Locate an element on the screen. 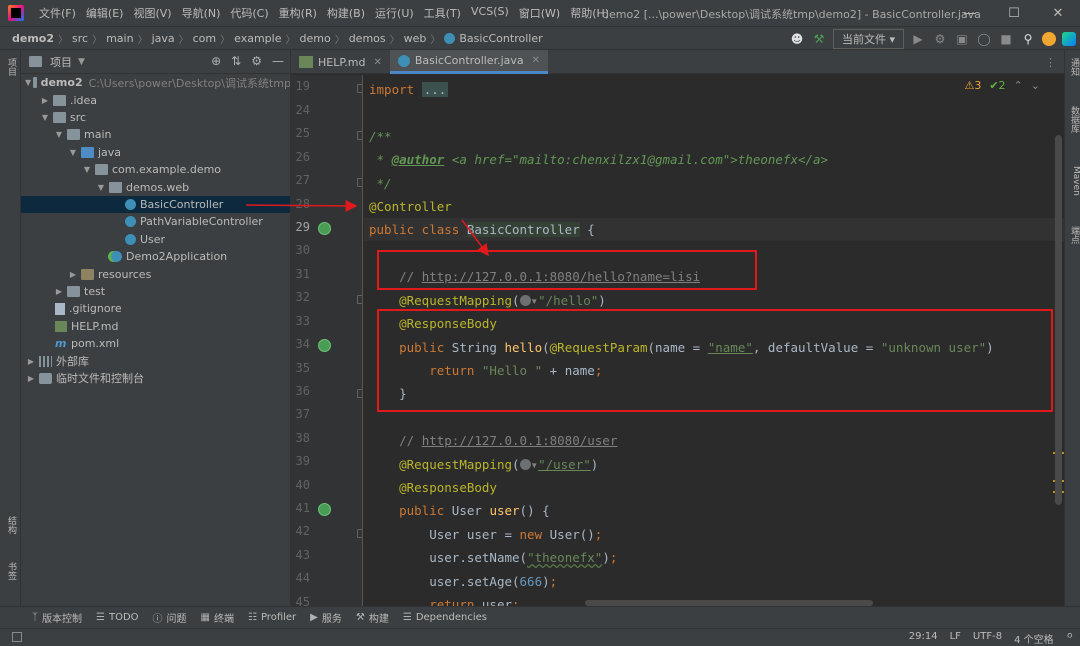  debug-icon: ⚙ is located at coordinates (940, 39).